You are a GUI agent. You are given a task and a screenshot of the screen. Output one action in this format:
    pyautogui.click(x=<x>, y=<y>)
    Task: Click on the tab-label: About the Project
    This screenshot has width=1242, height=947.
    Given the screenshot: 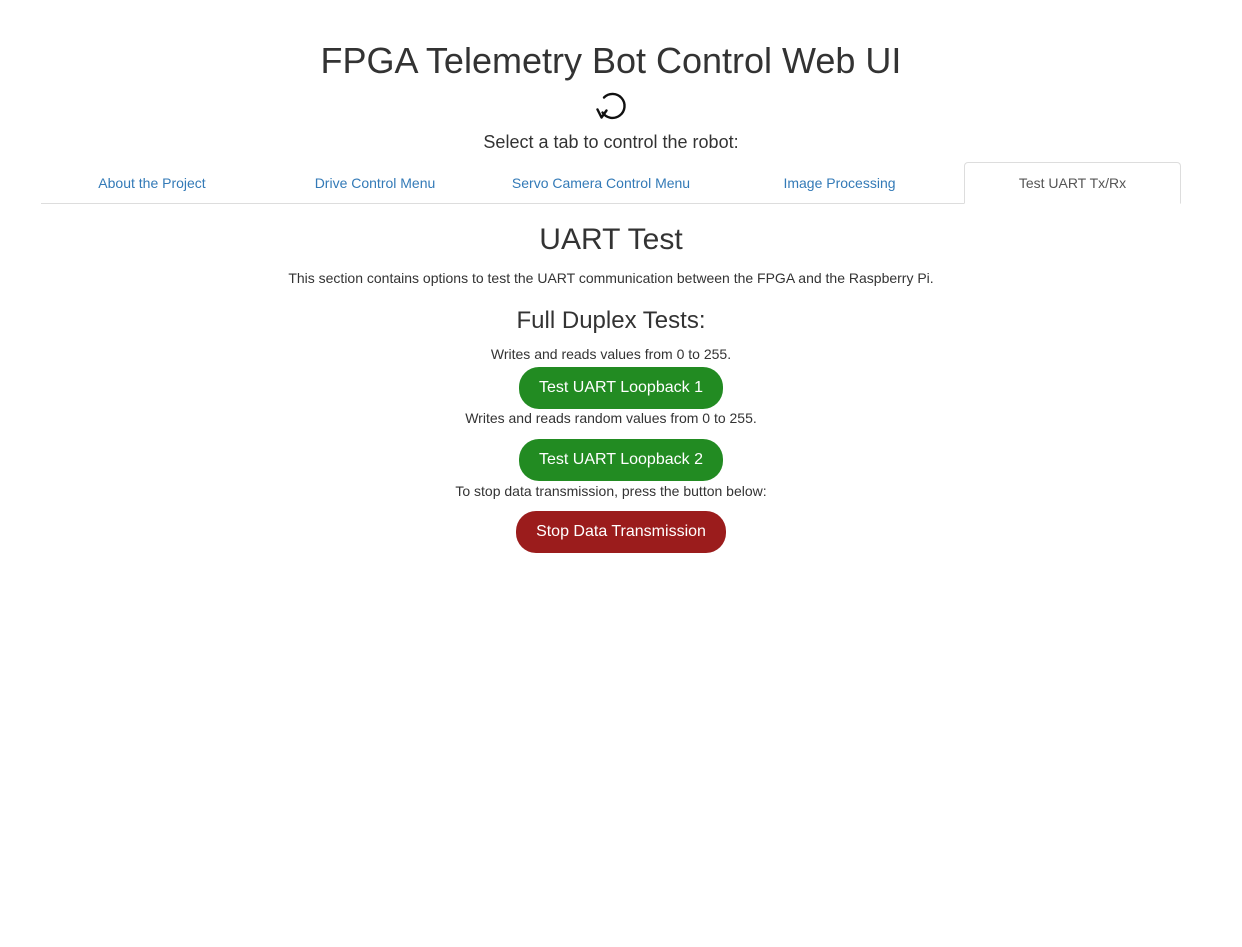 What is the action you would take?
    pyautogui.click(x=152, y=182)
    